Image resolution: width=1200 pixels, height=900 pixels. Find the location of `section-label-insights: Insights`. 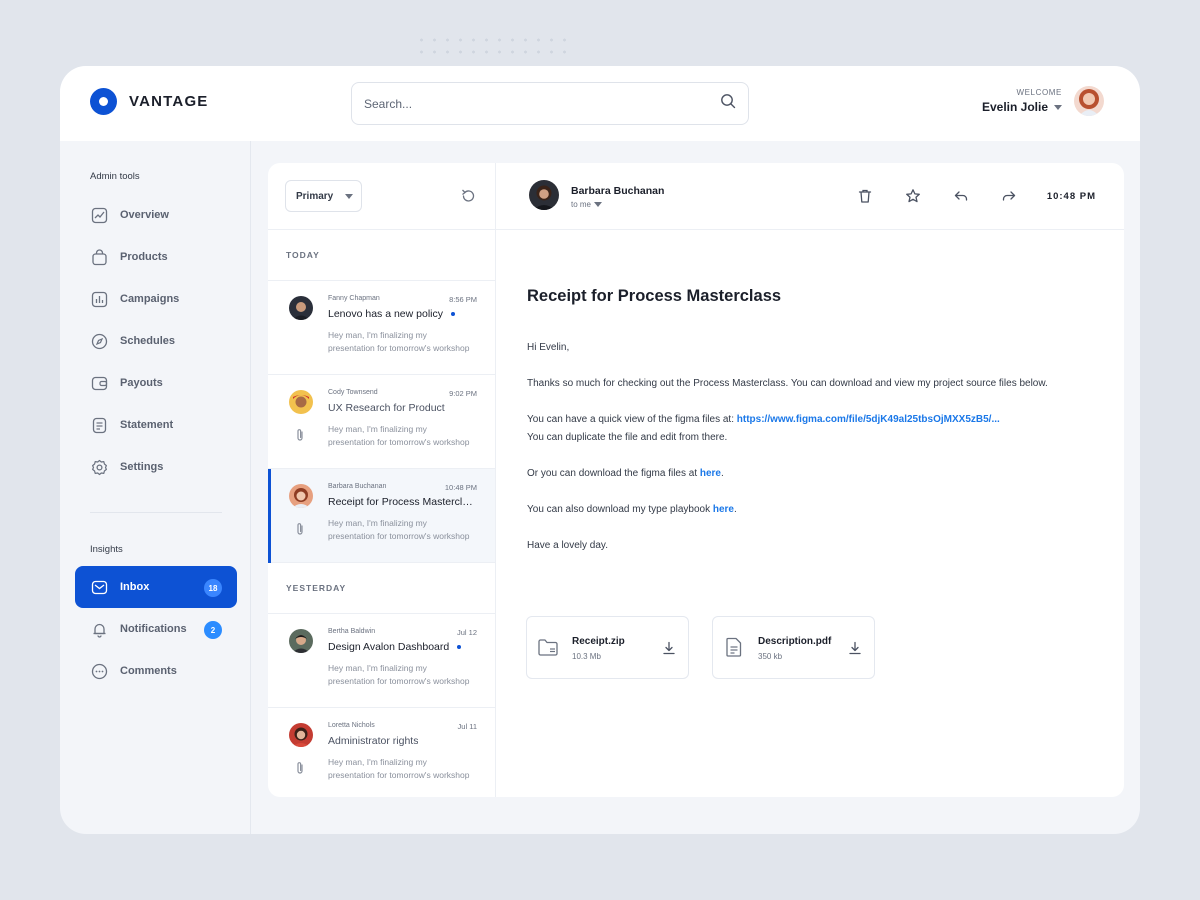

section-label-insights: Insights is located at coordinates (106, 549).